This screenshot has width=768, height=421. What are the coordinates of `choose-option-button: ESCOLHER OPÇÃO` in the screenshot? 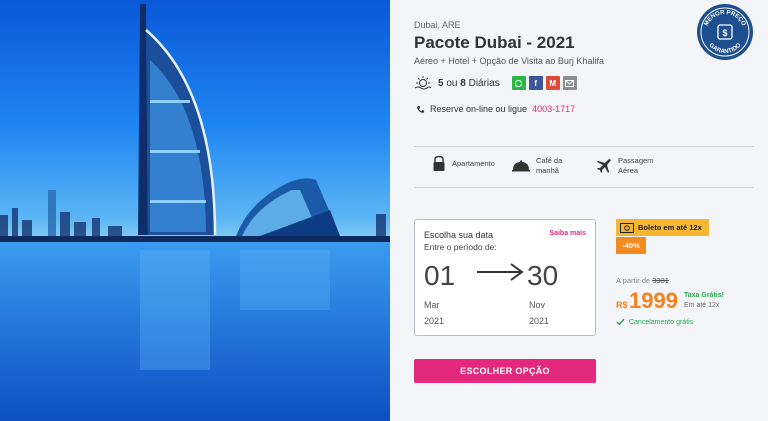 It's located at (505, 371).